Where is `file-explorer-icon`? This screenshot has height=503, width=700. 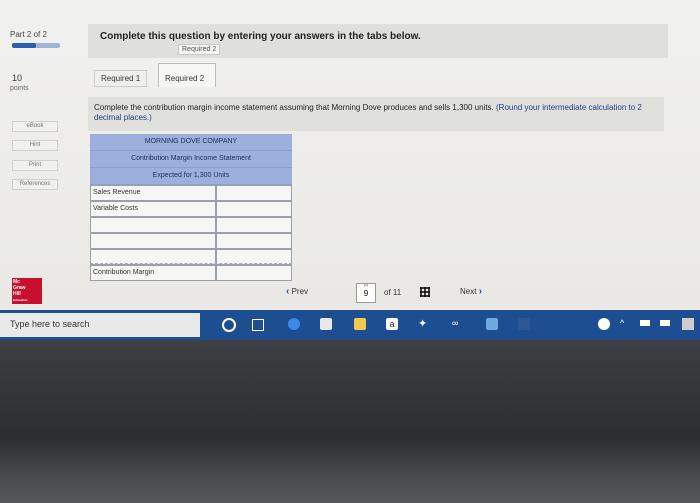 file-explorer-icon is located at coordinates (360, 324).